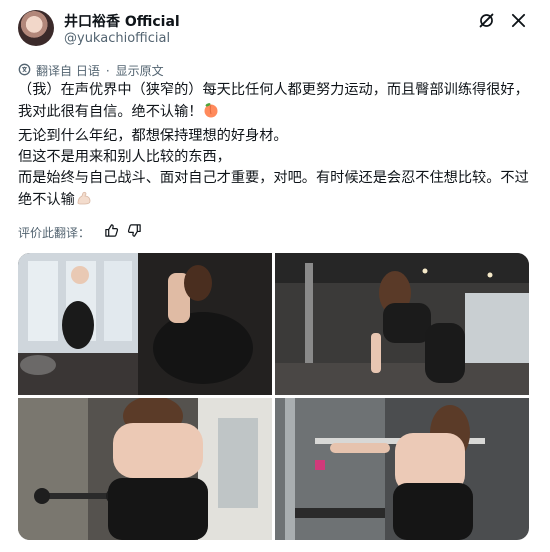 The width and height of the screenshot is (550, 552). What do you see at coordinates (111, 232) in the screenshot?
I see `thumbs-up-icon` at bounding box center [111, 232].